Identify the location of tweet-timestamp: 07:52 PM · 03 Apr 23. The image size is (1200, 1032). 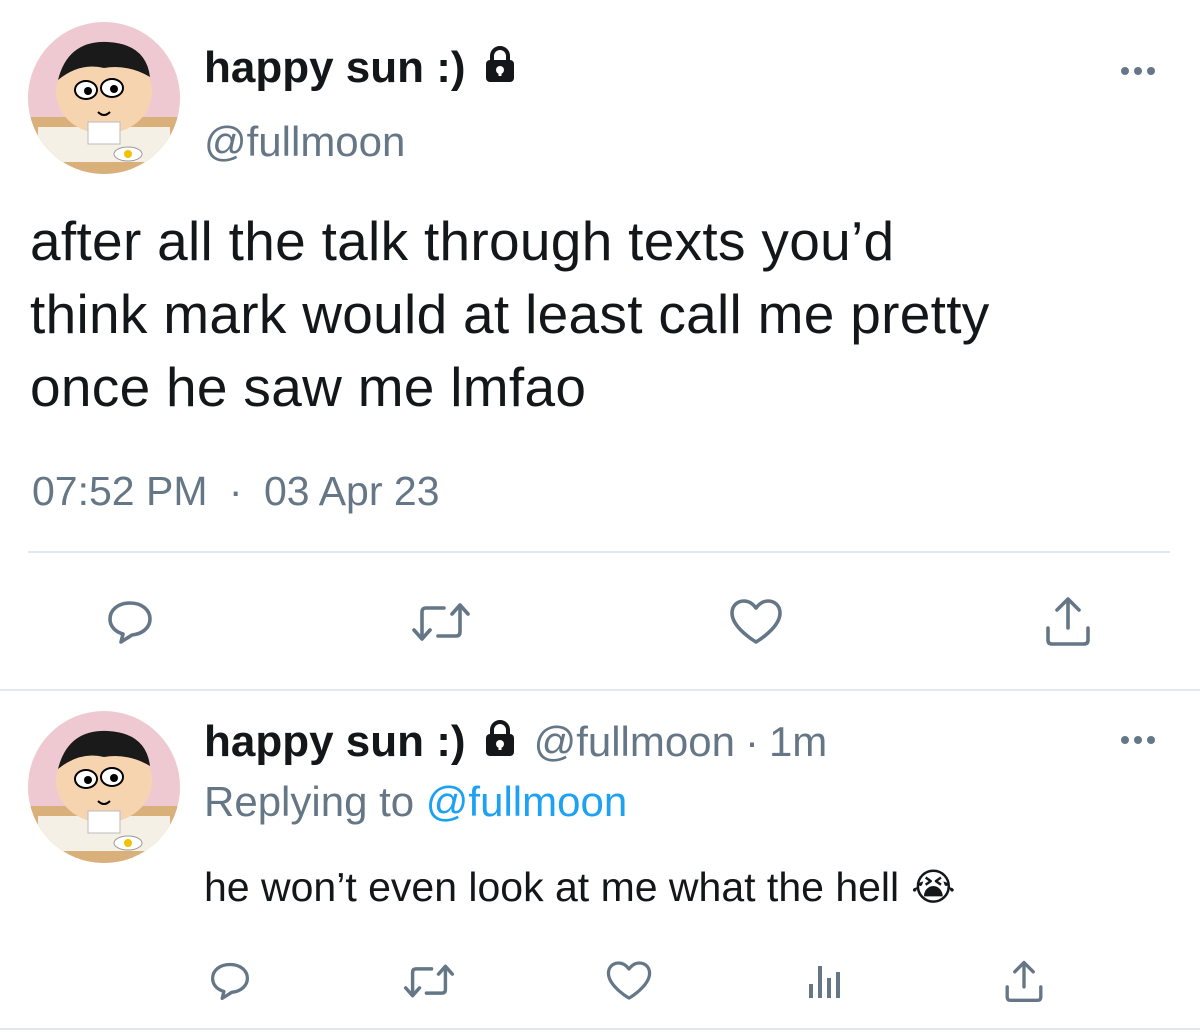
(236, 491).